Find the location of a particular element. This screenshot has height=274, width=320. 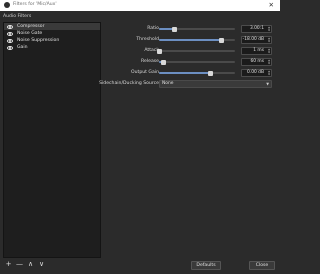

output-gain-spinbox: 0.00 dB ▲ ▼ is located at coordinates (256, 73).